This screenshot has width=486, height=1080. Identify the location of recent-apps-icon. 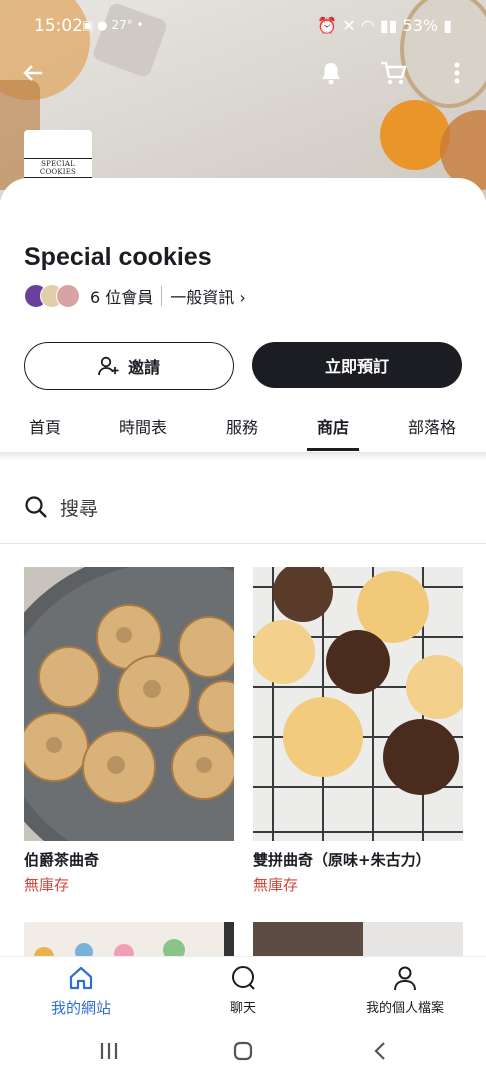
(109, 1051).